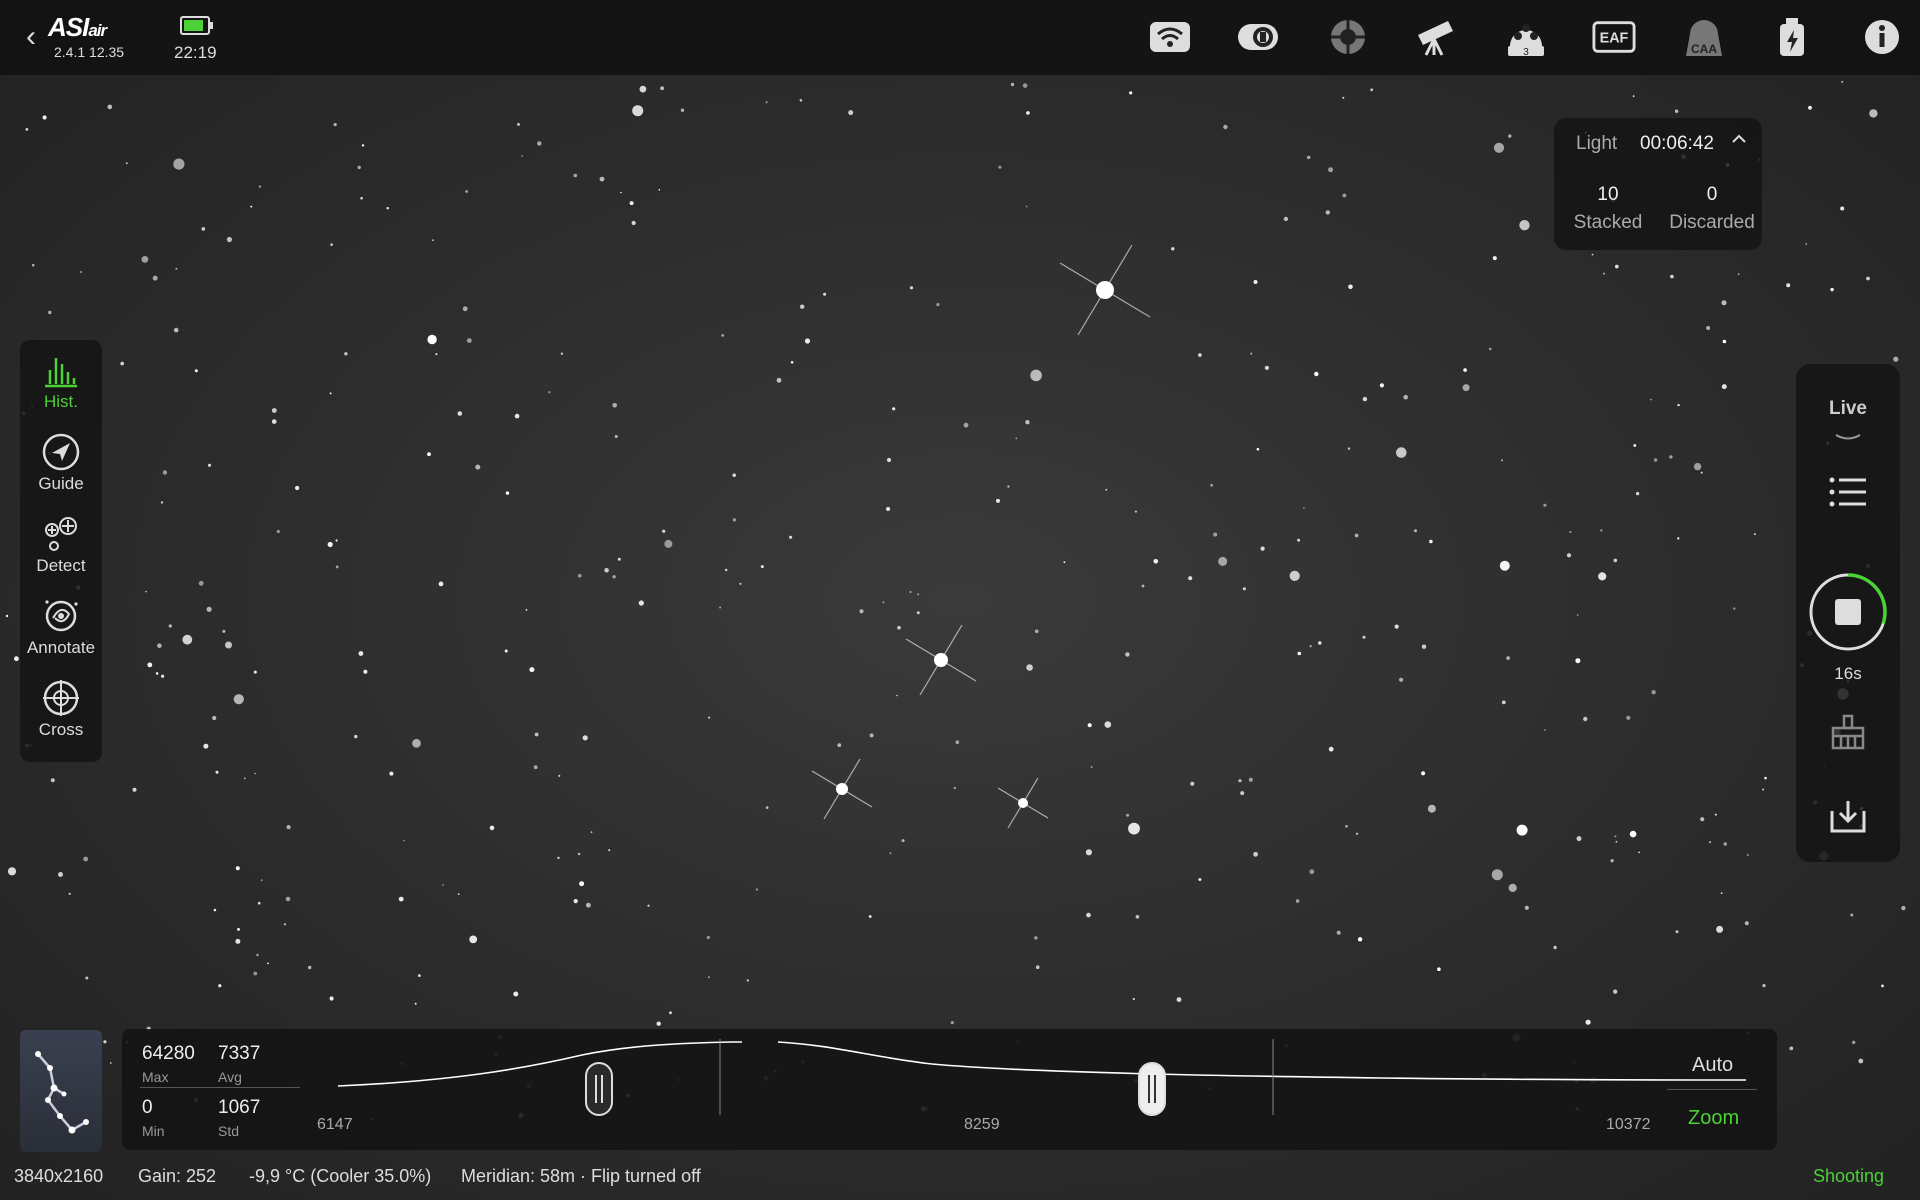 Image resolution: width=1920 pixels, height=1200 pixels. Describe the element at coordinates (1713, 1118) in the screenshot. I see `zoom-button: Zoom` at that location.